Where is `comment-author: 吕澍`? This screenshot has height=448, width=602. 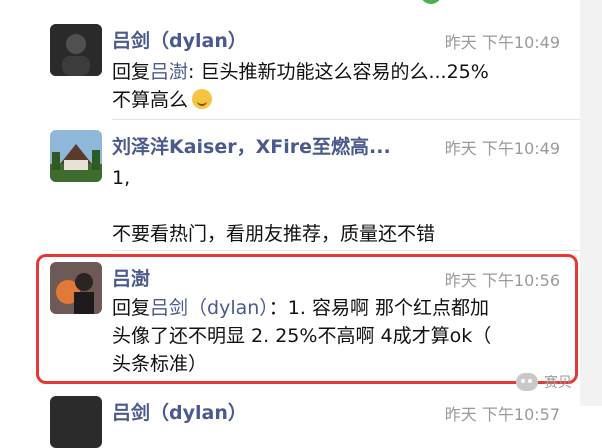
comment-author: 吕澍 is located at coordinates (131, 277).